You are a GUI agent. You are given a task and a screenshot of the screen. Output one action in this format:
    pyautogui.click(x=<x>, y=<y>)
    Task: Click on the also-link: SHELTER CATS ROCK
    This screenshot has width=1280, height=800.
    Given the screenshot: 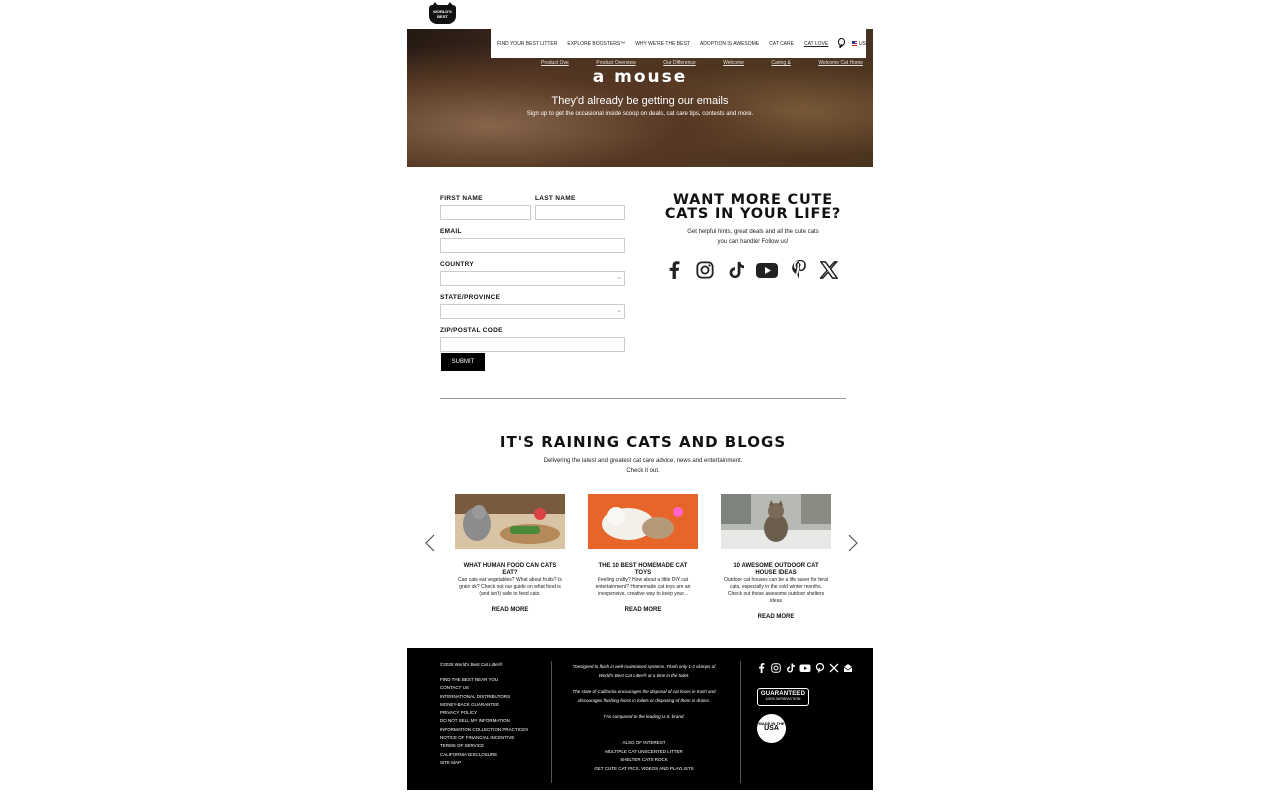 What is the action you would take?
    pyautogui.click(x=644, y=760)
    